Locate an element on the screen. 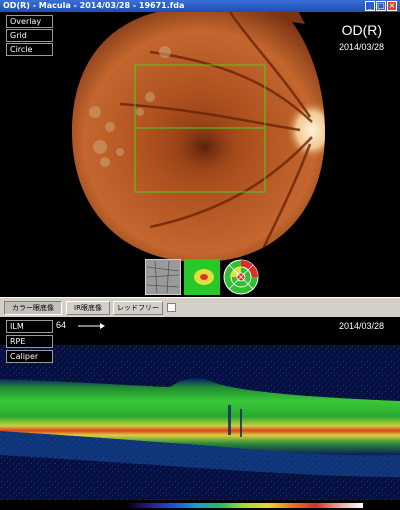  thickness-map-thumbnail-icon is located at coordinates (202, 277).